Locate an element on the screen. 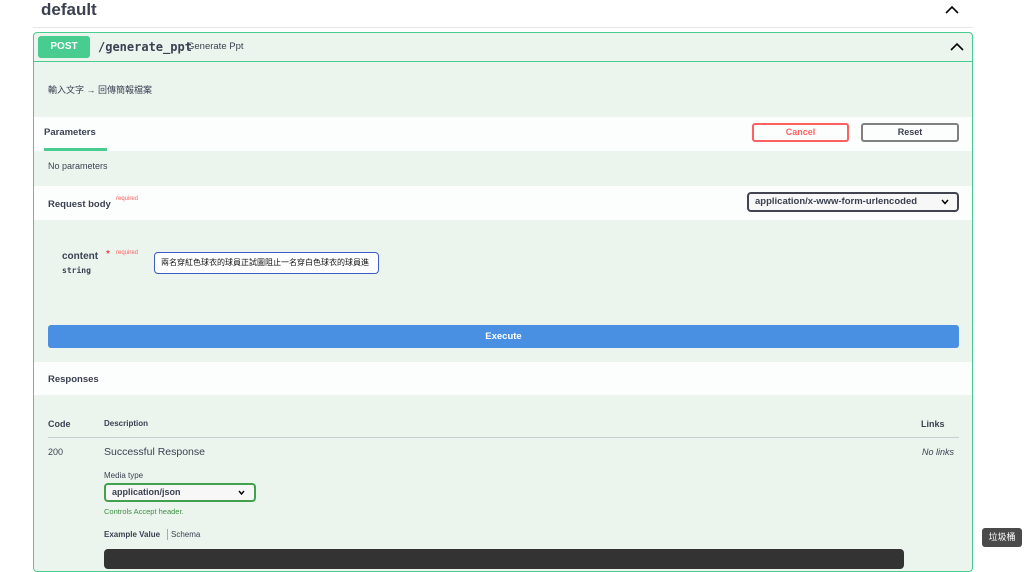 The width and height of the screenshot is (1024, 572). reset-button: Reset is located at coordinates (910, 132).